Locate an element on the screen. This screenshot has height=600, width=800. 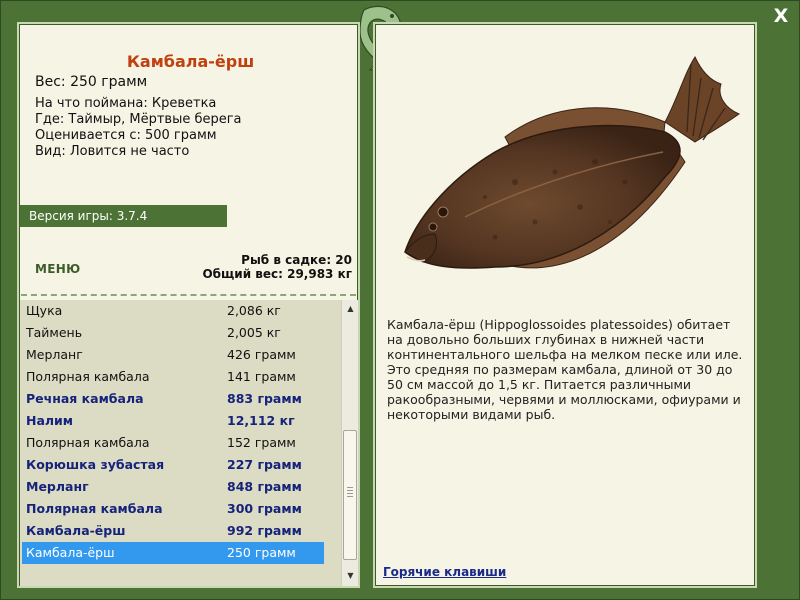
close-button: X is located at coordinates (781, 16).